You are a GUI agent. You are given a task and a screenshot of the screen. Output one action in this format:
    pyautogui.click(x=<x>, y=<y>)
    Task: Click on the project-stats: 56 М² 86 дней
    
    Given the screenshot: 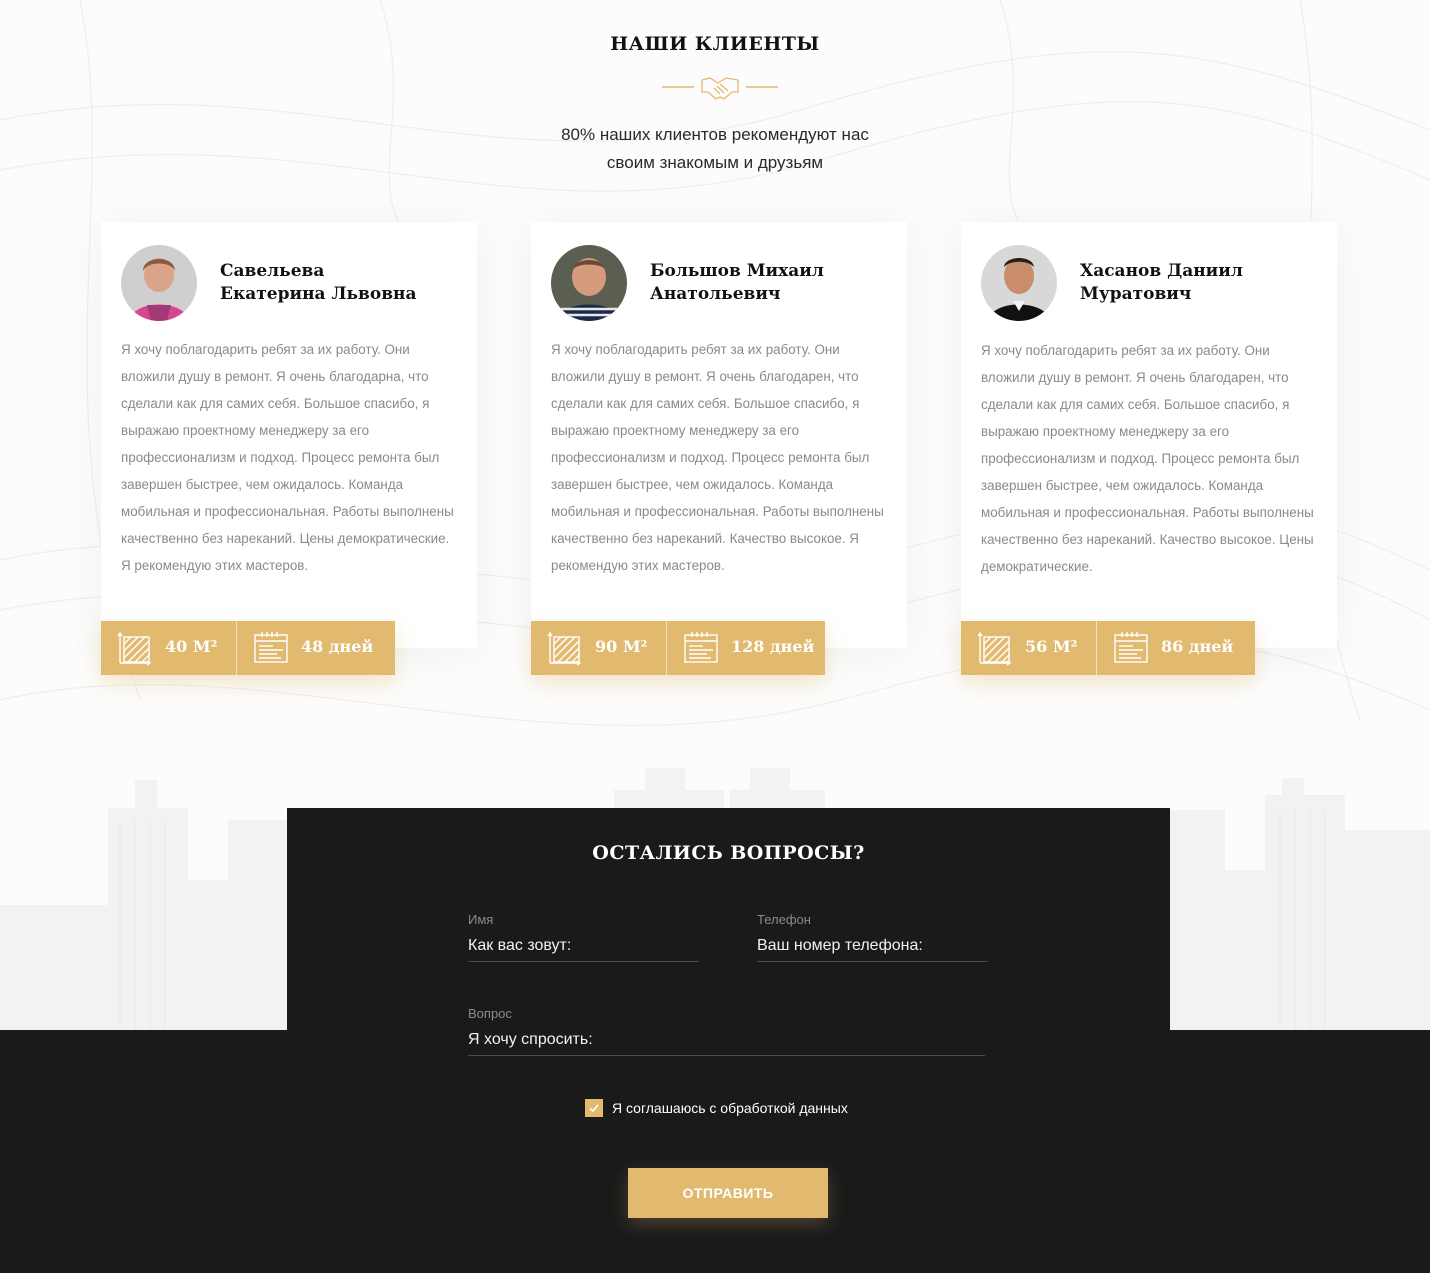 What is the action you would take?
    pyautogui.click(x=1108, y=648)
    